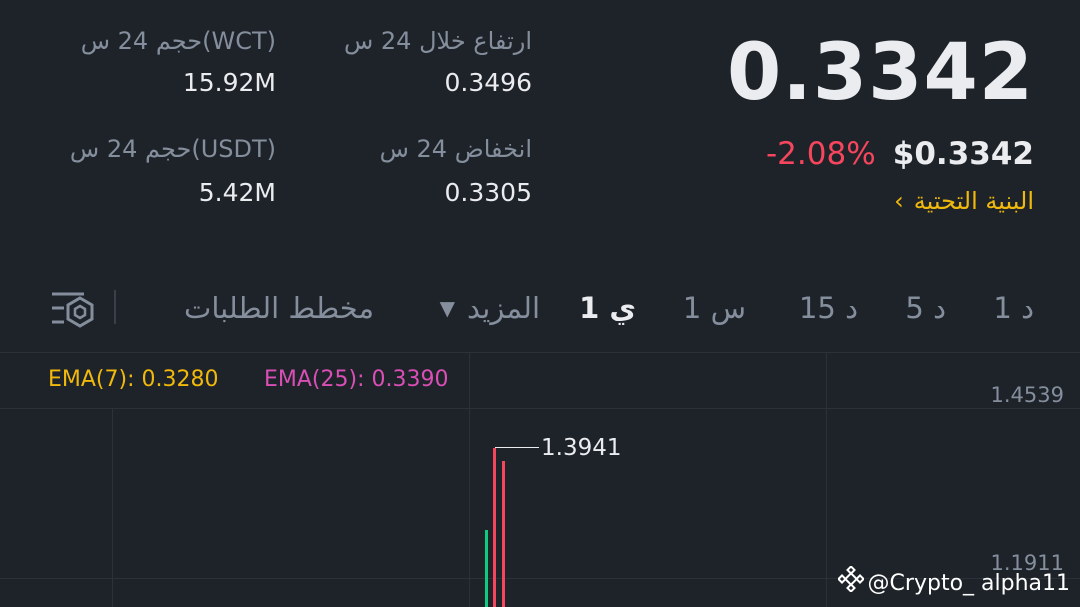  What do you see at coordinates (356, 379) in the screenshot?
I see `ema25-indicator: EMA(25): 0.3390` at bounding box center [356, 379].